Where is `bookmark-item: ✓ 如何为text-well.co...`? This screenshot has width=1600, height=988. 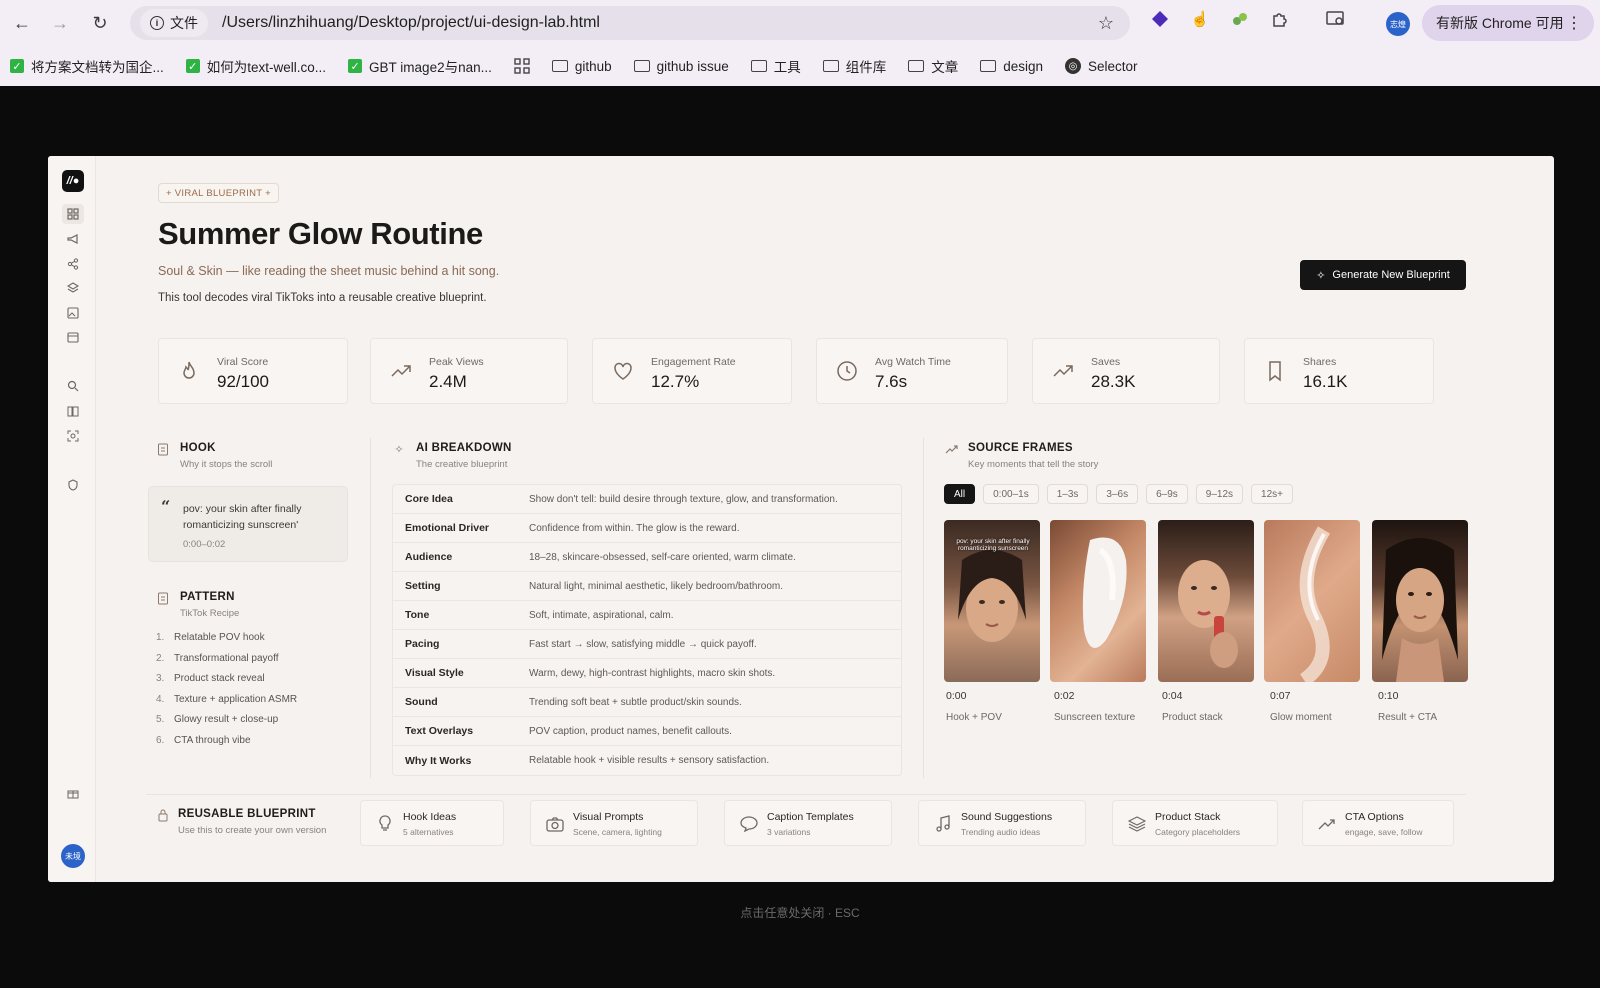
bookmark-item: ✓ 如何为text-well.co... is located at coordinates (256, 66).